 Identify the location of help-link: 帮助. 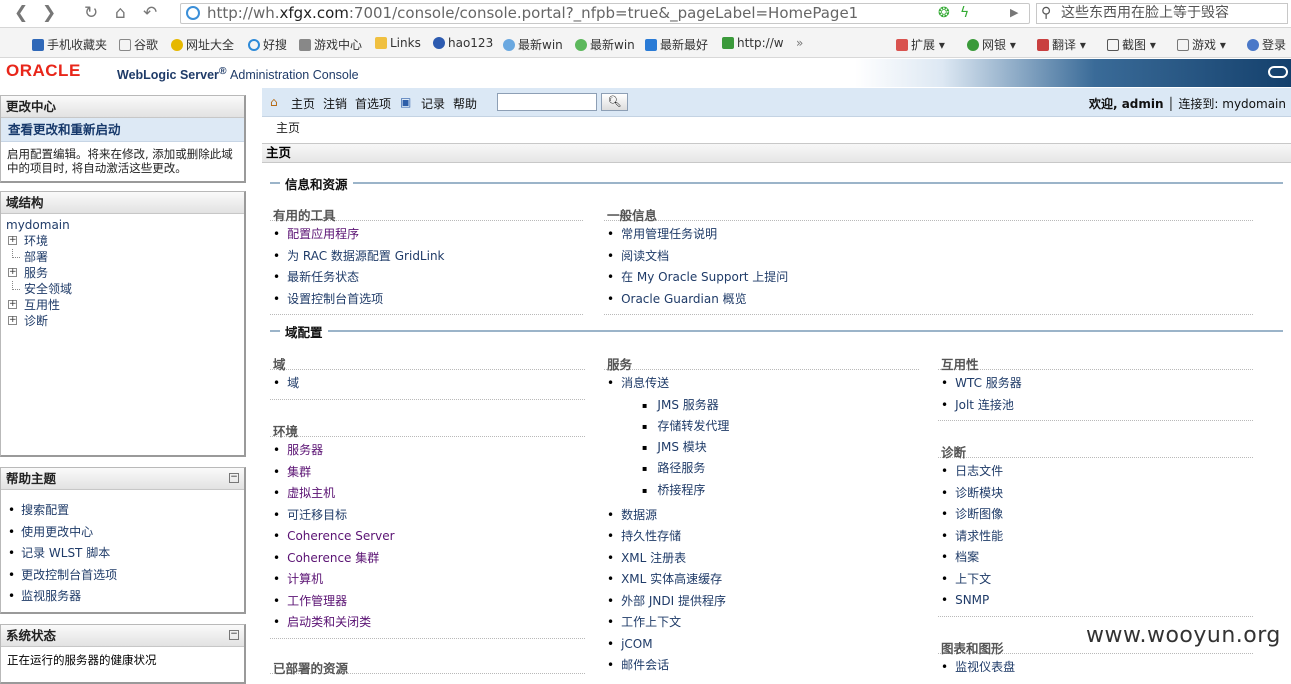
(465, 103).